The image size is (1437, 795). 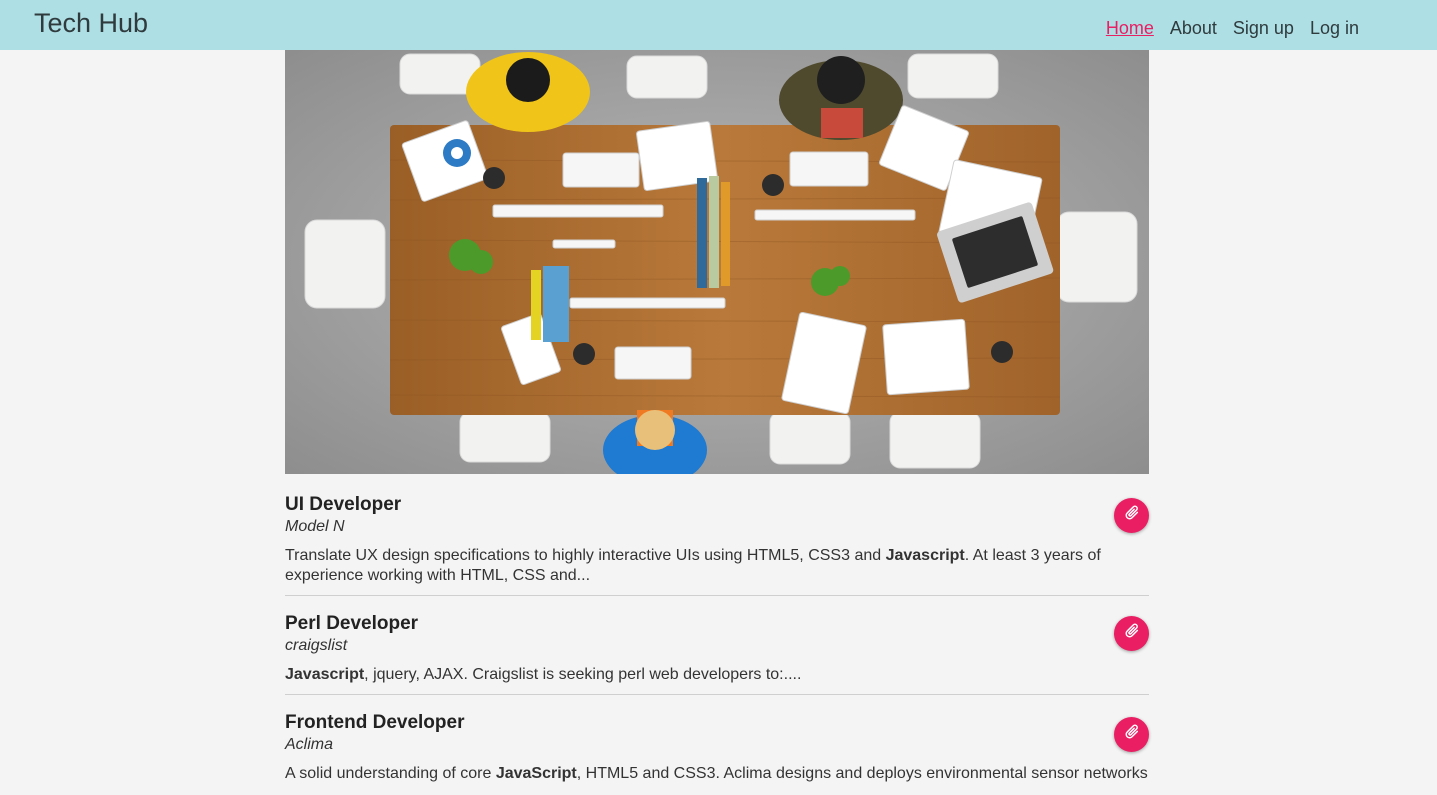 I want to click on nav-signup: Sign up, so click(x=1263, y=28).